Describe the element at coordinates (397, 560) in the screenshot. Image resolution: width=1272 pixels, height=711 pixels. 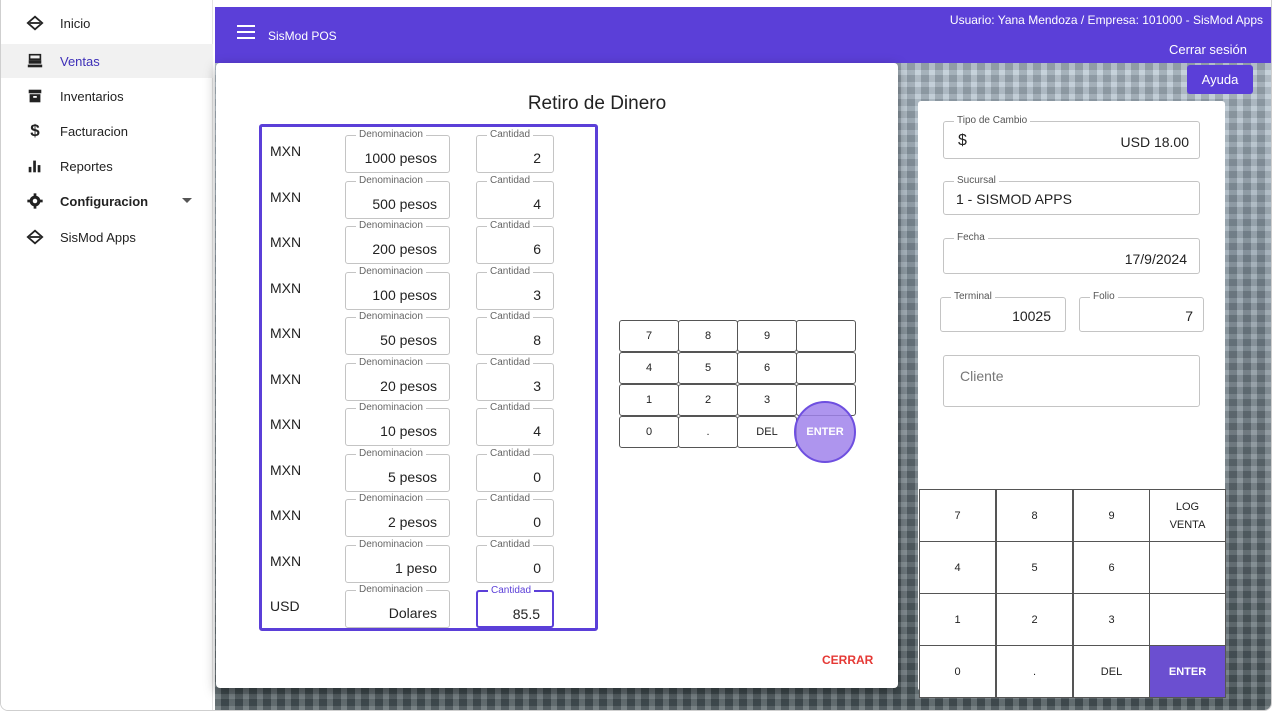
I see `denomination-field: Denominacion 1 peso` at that location.